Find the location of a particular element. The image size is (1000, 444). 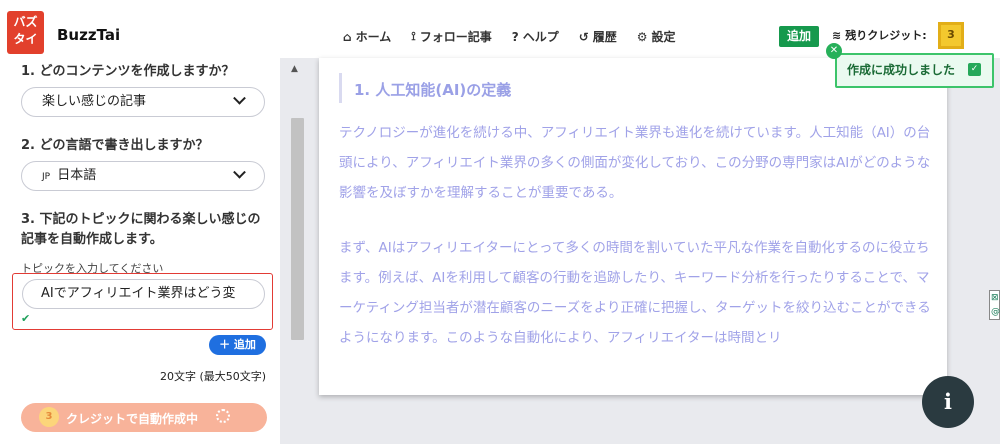

question-language: 2. どの言語で書き出しますか？ is located at coordinates (115, 145).